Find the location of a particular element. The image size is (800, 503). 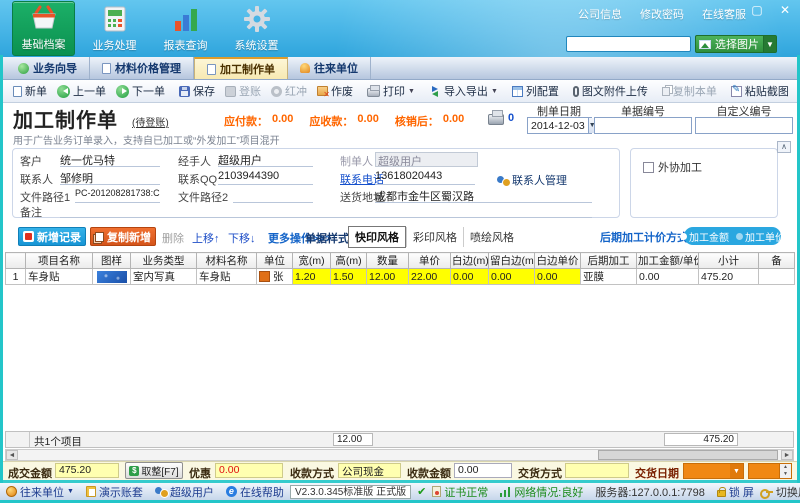

import-export-dropdown-arrow: ▼ is located at coordinates (494, 91).